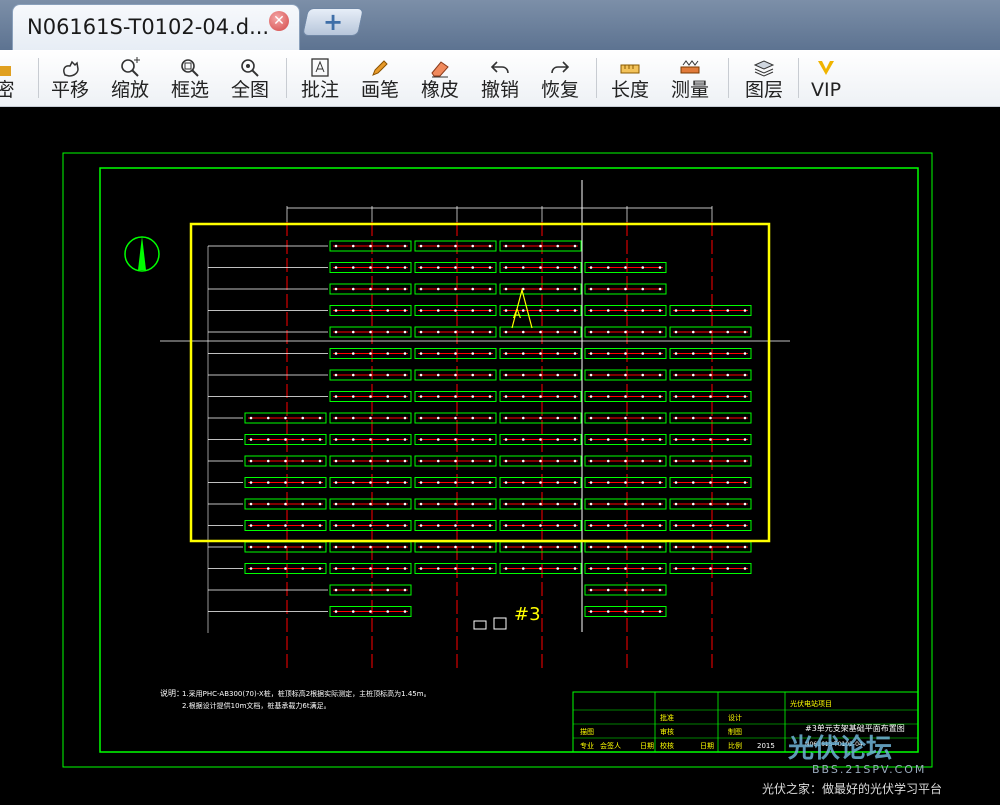 The image size is (1000, 805). What do you see at coordinates (190, 78) in the screenshot?
I see `box-select-button: 框选` at bounding box center [190, 78].